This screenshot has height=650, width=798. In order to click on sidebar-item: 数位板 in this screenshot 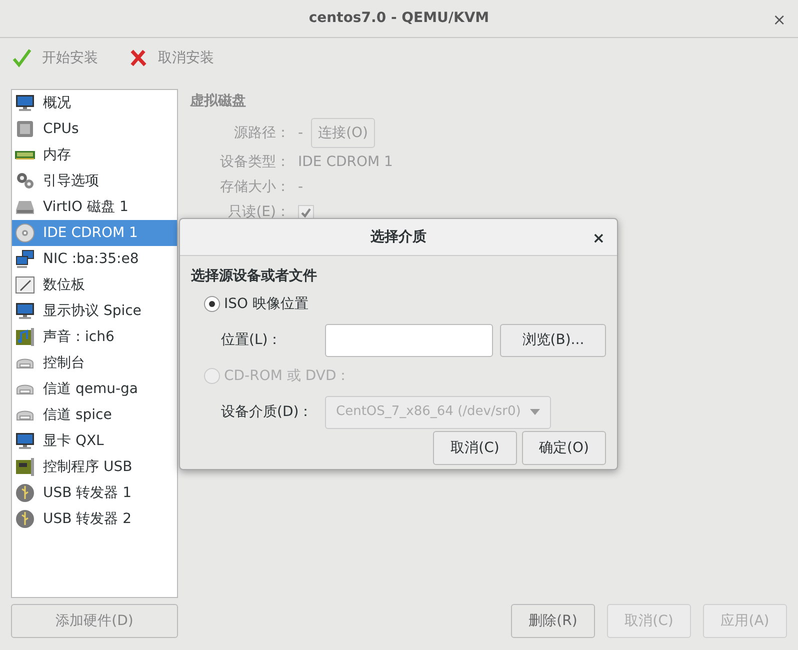, I will do `click(94, 285)`.